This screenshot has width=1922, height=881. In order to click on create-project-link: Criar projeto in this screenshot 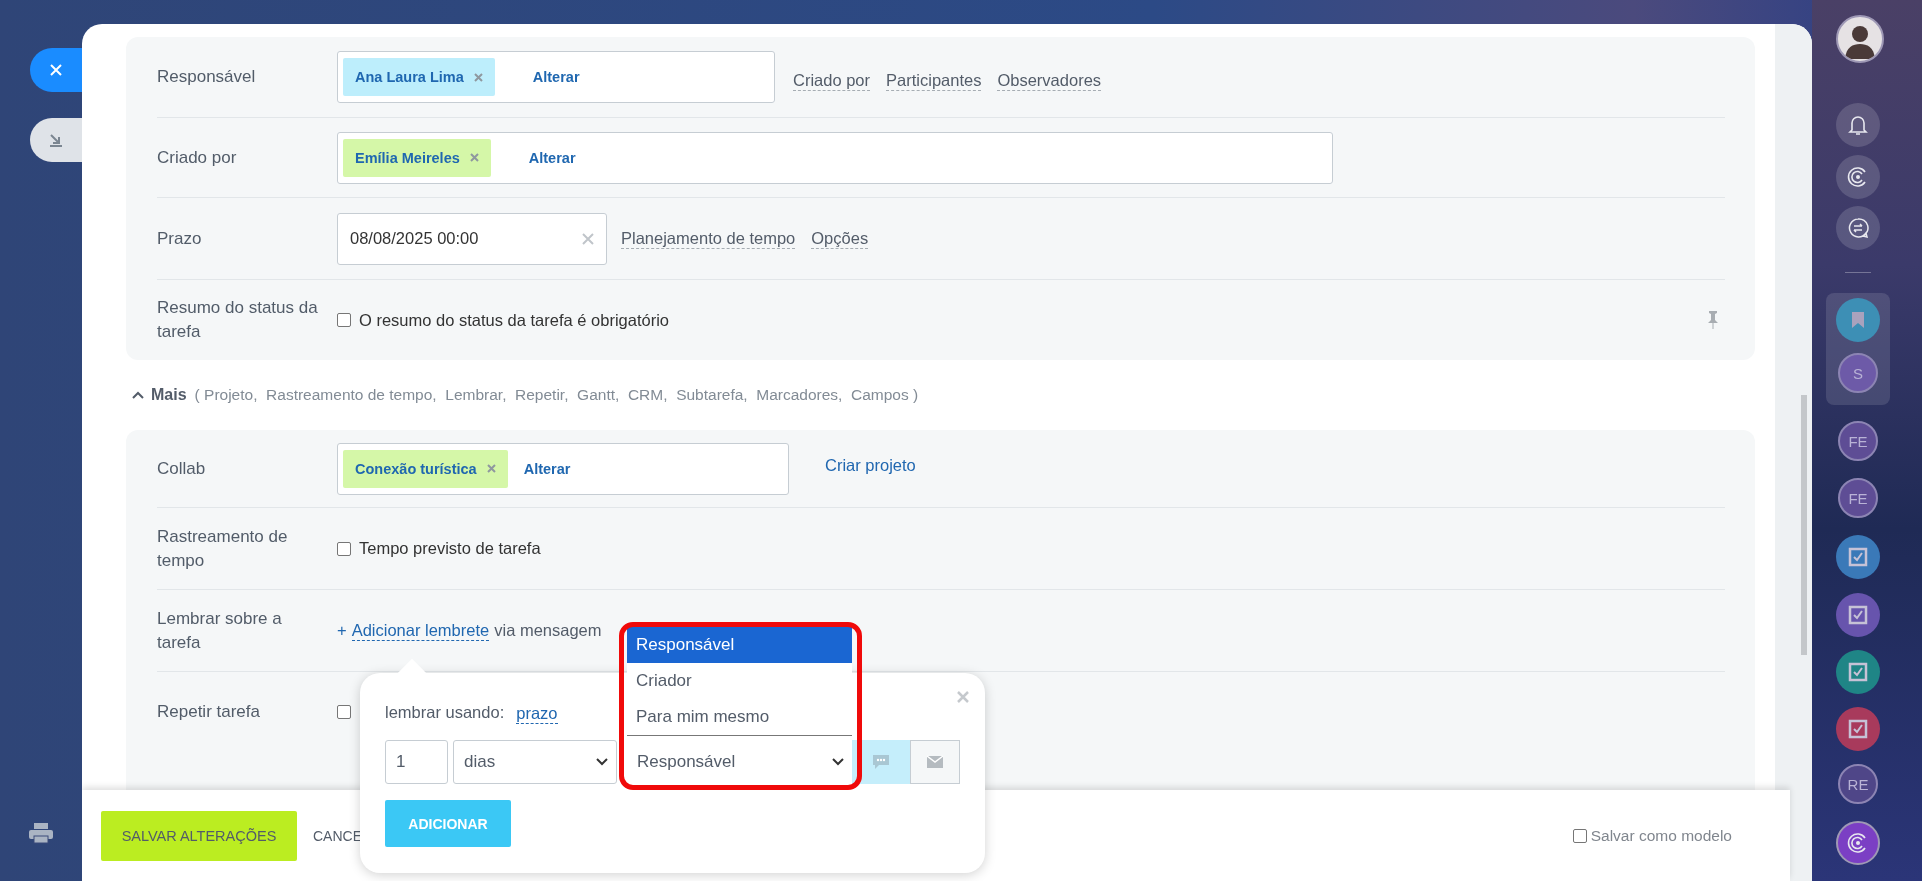, I will do `click(870, 465)`.